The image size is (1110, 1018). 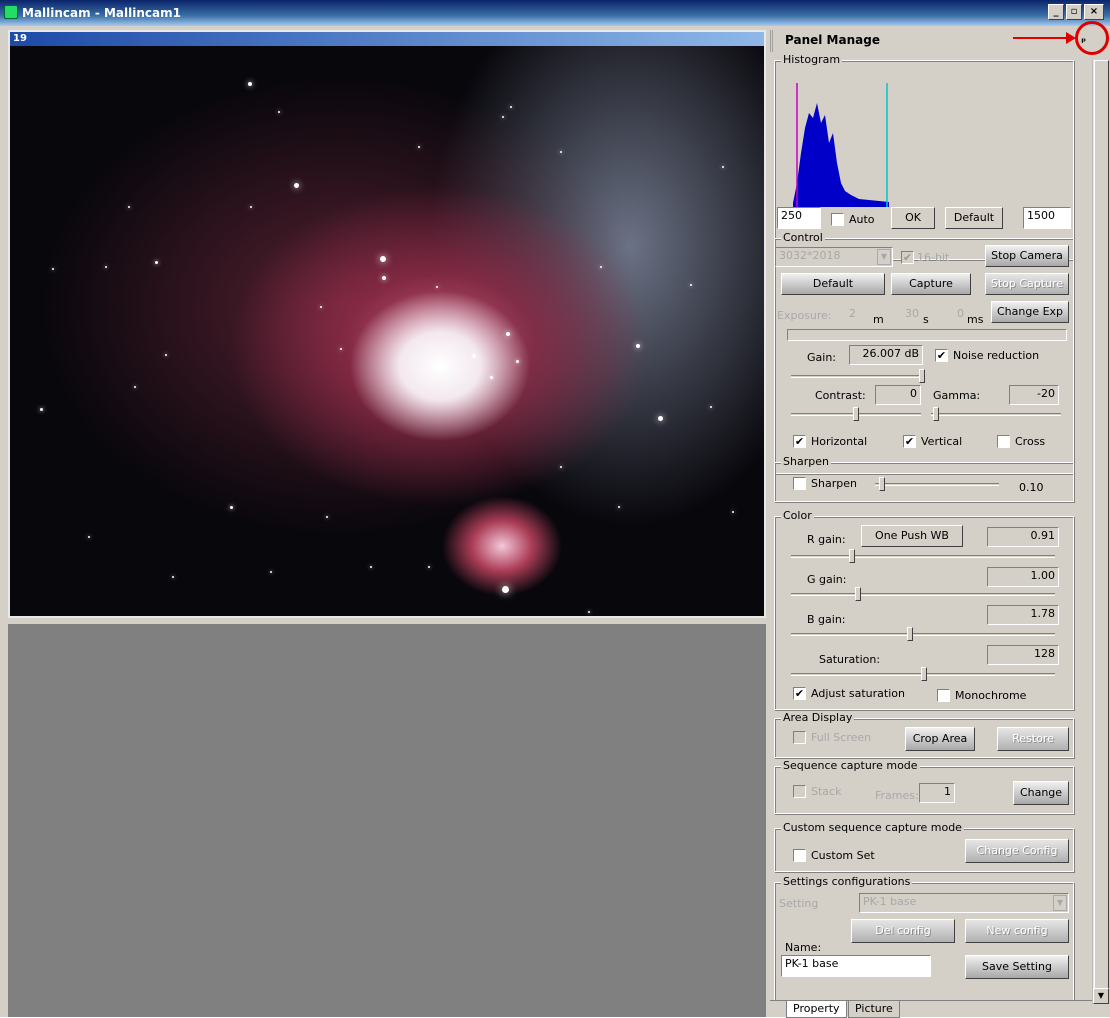 What do you see at coordinates (856, 966) in the screenshot?
I see `setting-name-input: PK-1 base` at bounding box center [856, 966].